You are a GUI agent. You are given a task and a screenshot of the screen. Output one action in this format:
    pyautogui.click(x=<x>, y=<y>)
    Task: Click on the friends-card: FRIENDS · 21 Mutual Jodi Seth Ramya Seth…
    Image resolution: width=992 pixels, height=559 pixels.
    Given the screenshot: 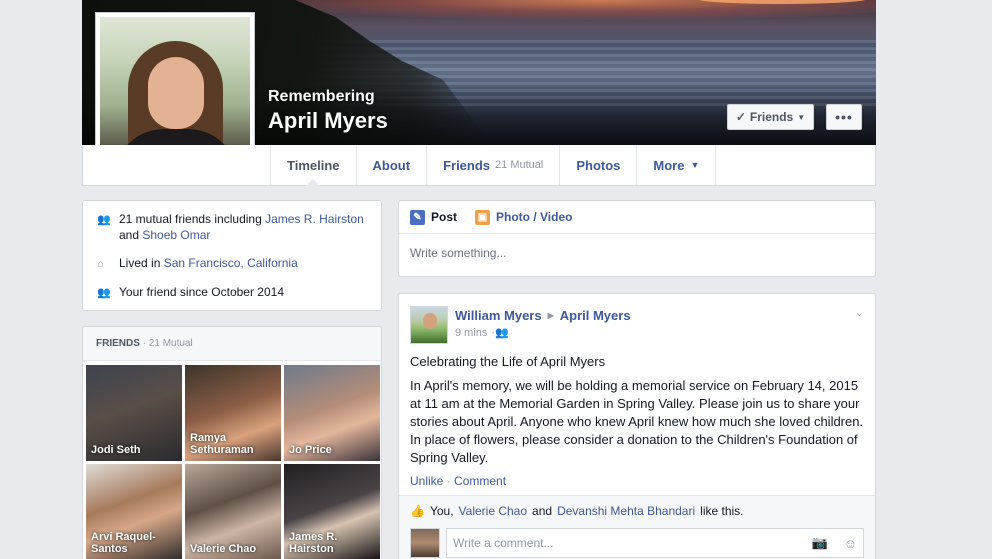 What is the action you would take?
    pyautogui.click(x=232, y=442)
    